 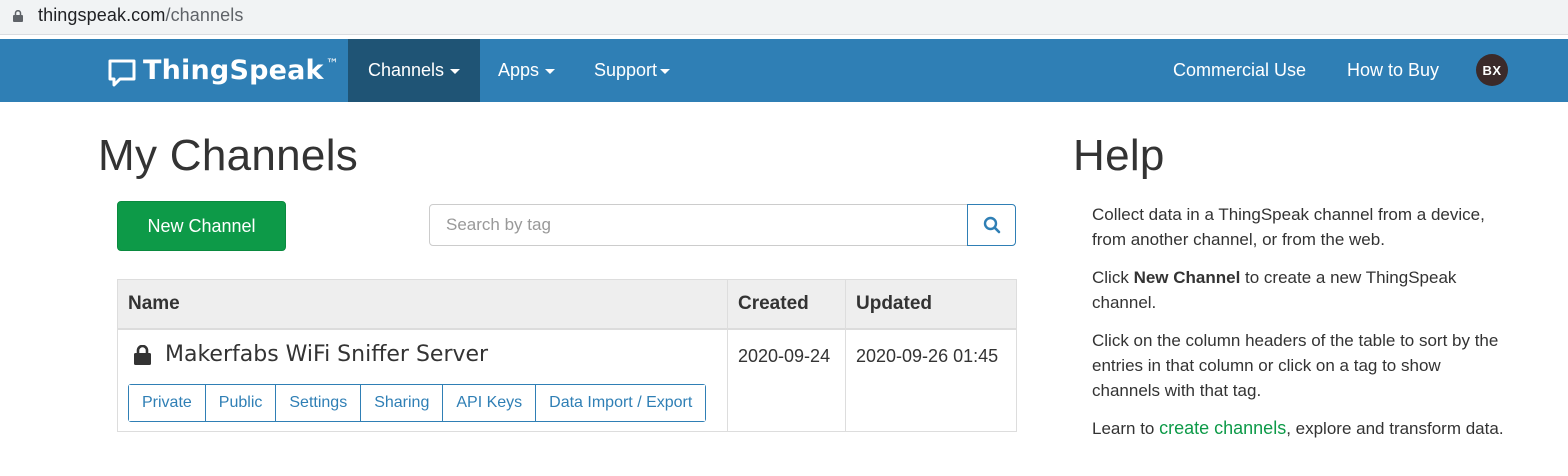 What do you see at coordinates (621, 403) in the screenshot?
I see `data-import-export-button: Data Import / Export` at bounding box center [621, 403].